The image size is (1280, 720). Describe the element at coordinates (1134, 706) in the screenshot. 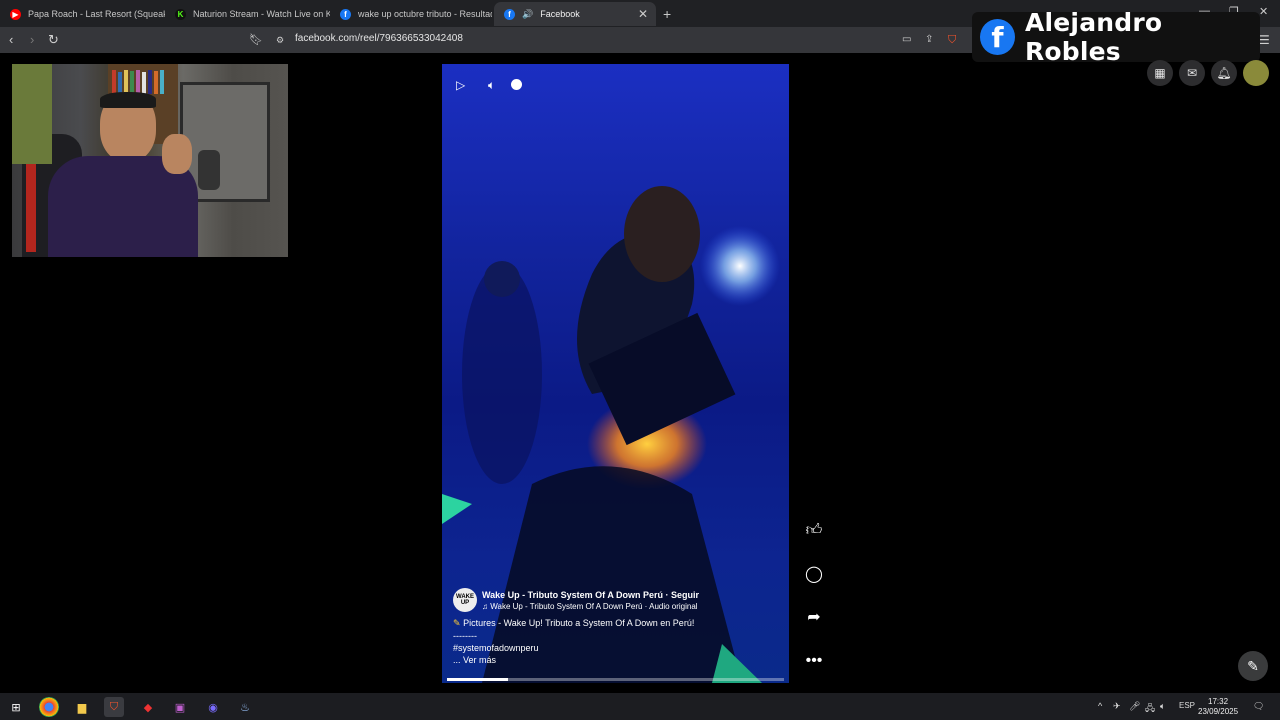

I see `microphone-icon: 🎤︎` at that location.